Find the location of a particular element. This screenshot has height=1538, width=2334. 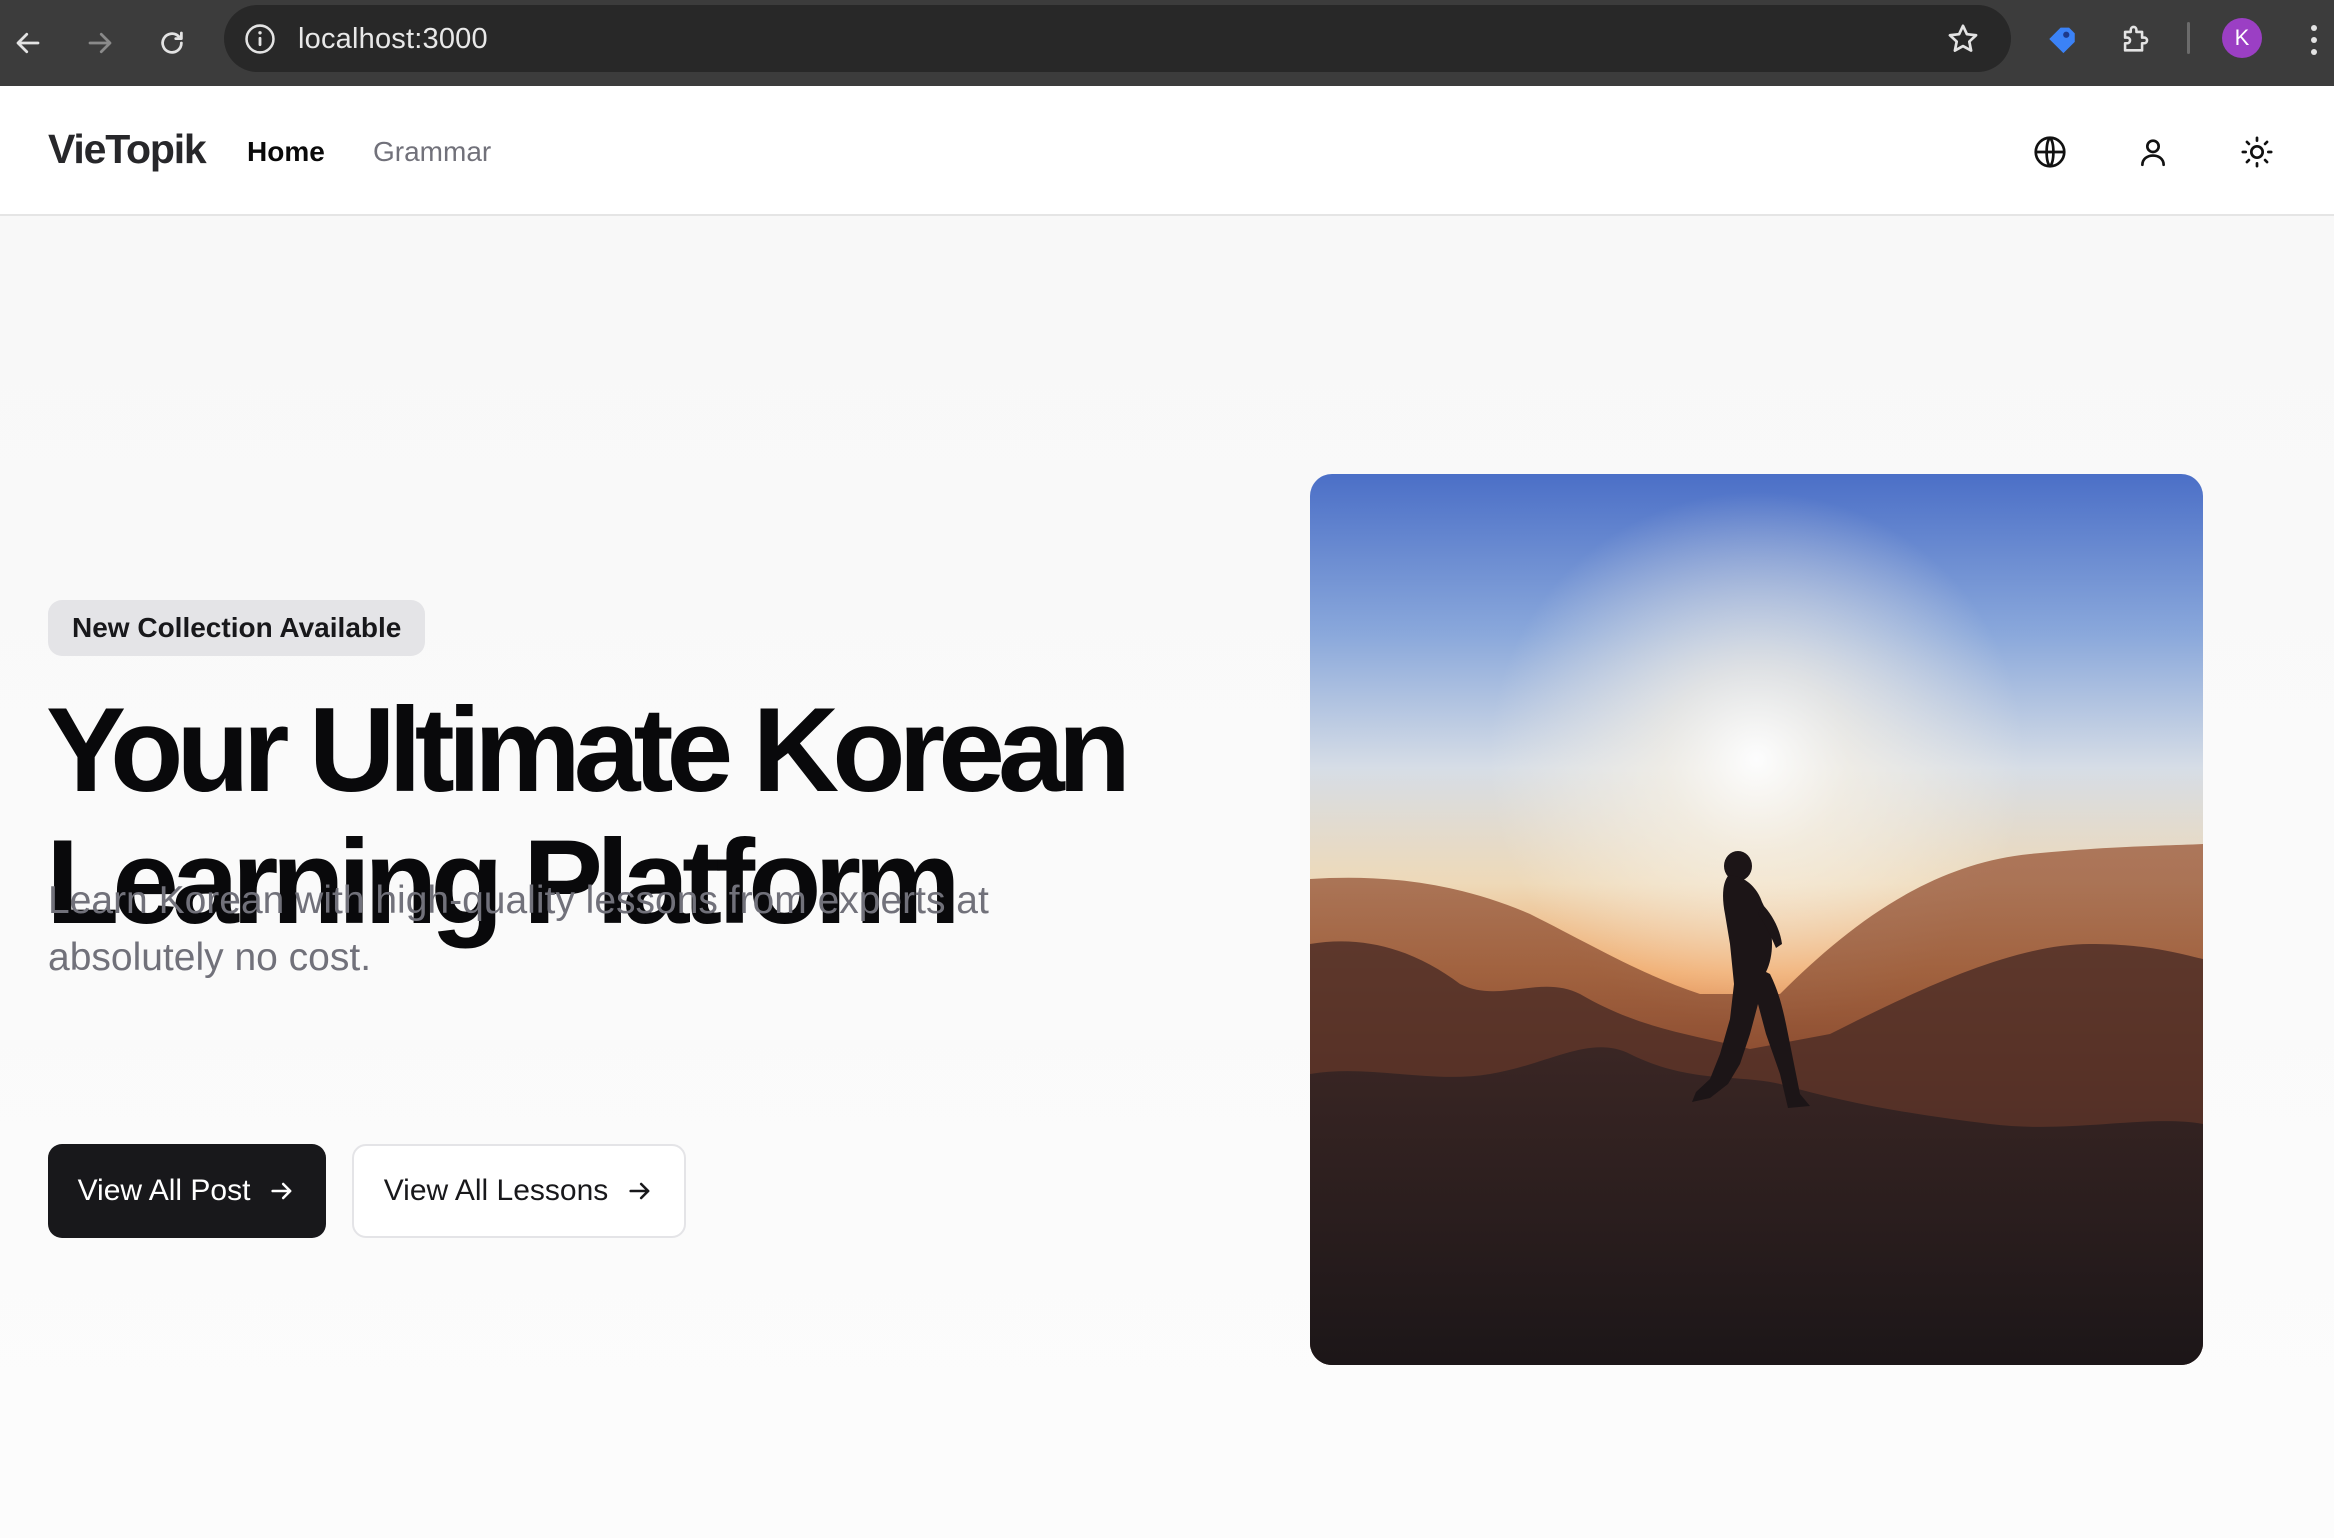

view-all-post-label: View All Post is located at coordinates (164, 1190).